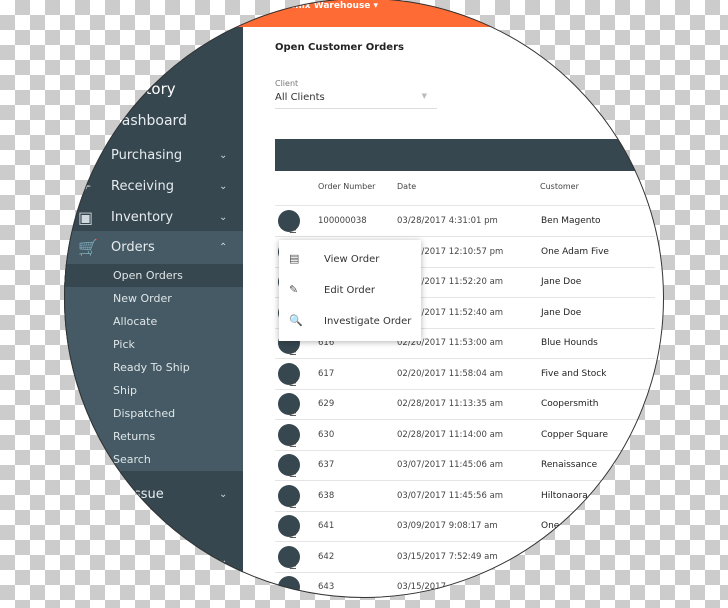 Image resolution: width=728 pixels, height=608 pixels. Describe the element at coordinates (368, 321) in the screenshot. I see `menu-item-label: Investigate Order` at that location.